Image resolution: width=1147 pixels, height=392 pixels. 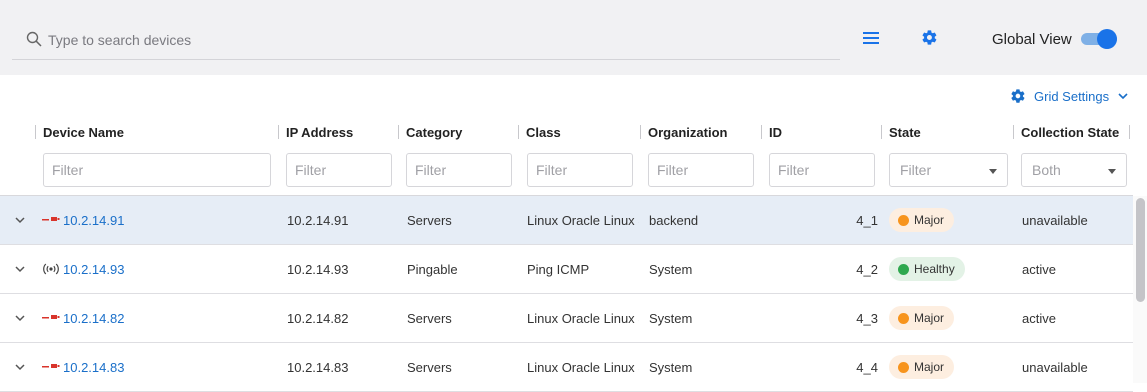 I want to click on column-header-label: Class, so click(x=543, y=132).